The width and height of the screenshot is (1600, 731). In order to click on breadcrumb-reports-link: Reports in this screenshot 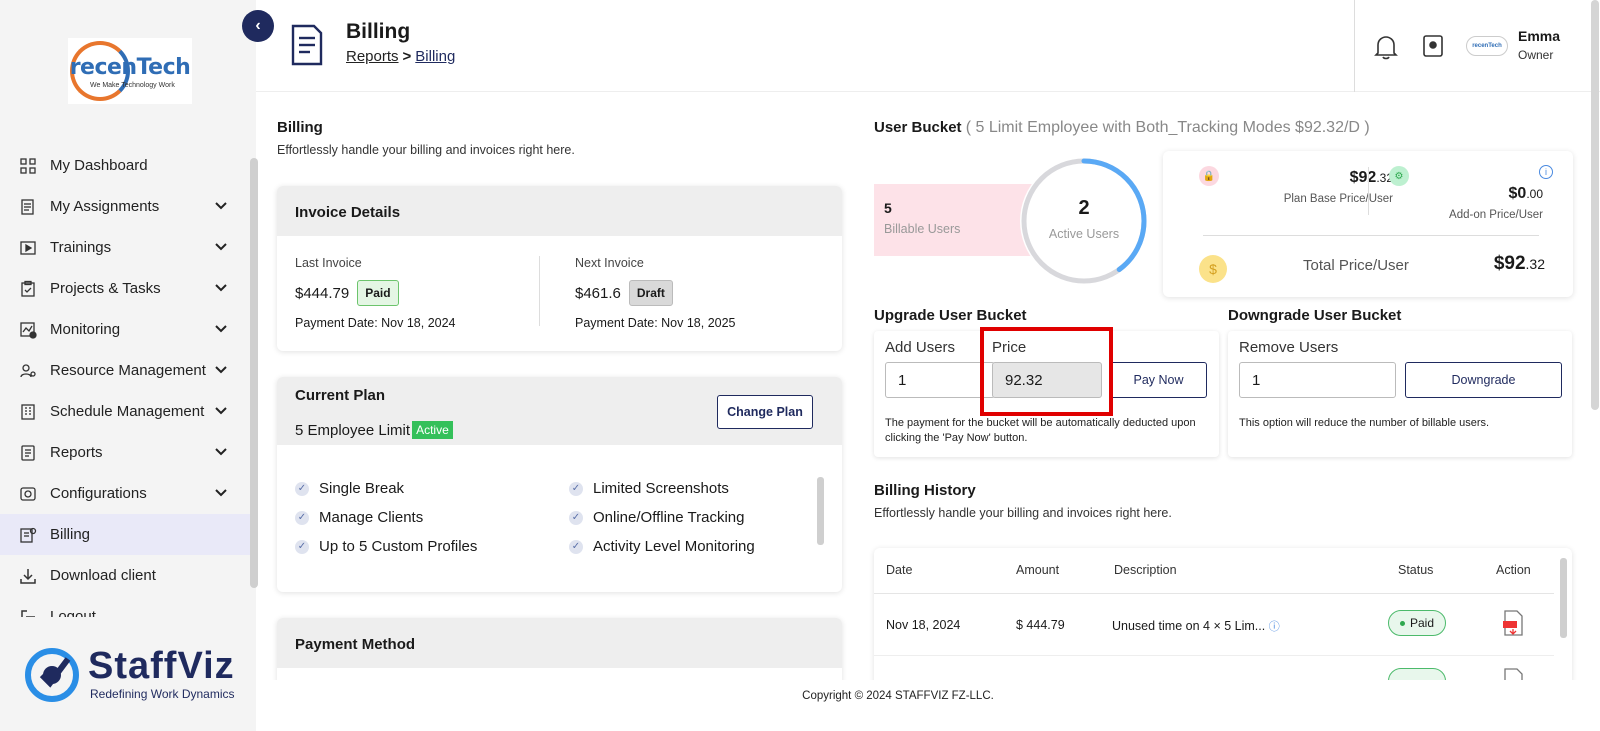, I will do `click(372, 56)`.